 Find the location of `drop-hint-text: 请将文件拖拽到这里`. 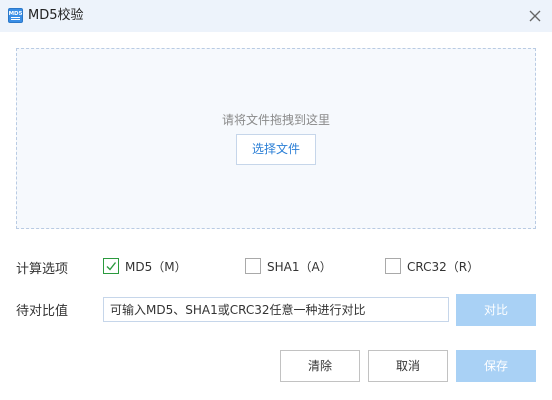

drop-hint-text: 请将文件拖拽到这里 is located at coordinates (275, 120).